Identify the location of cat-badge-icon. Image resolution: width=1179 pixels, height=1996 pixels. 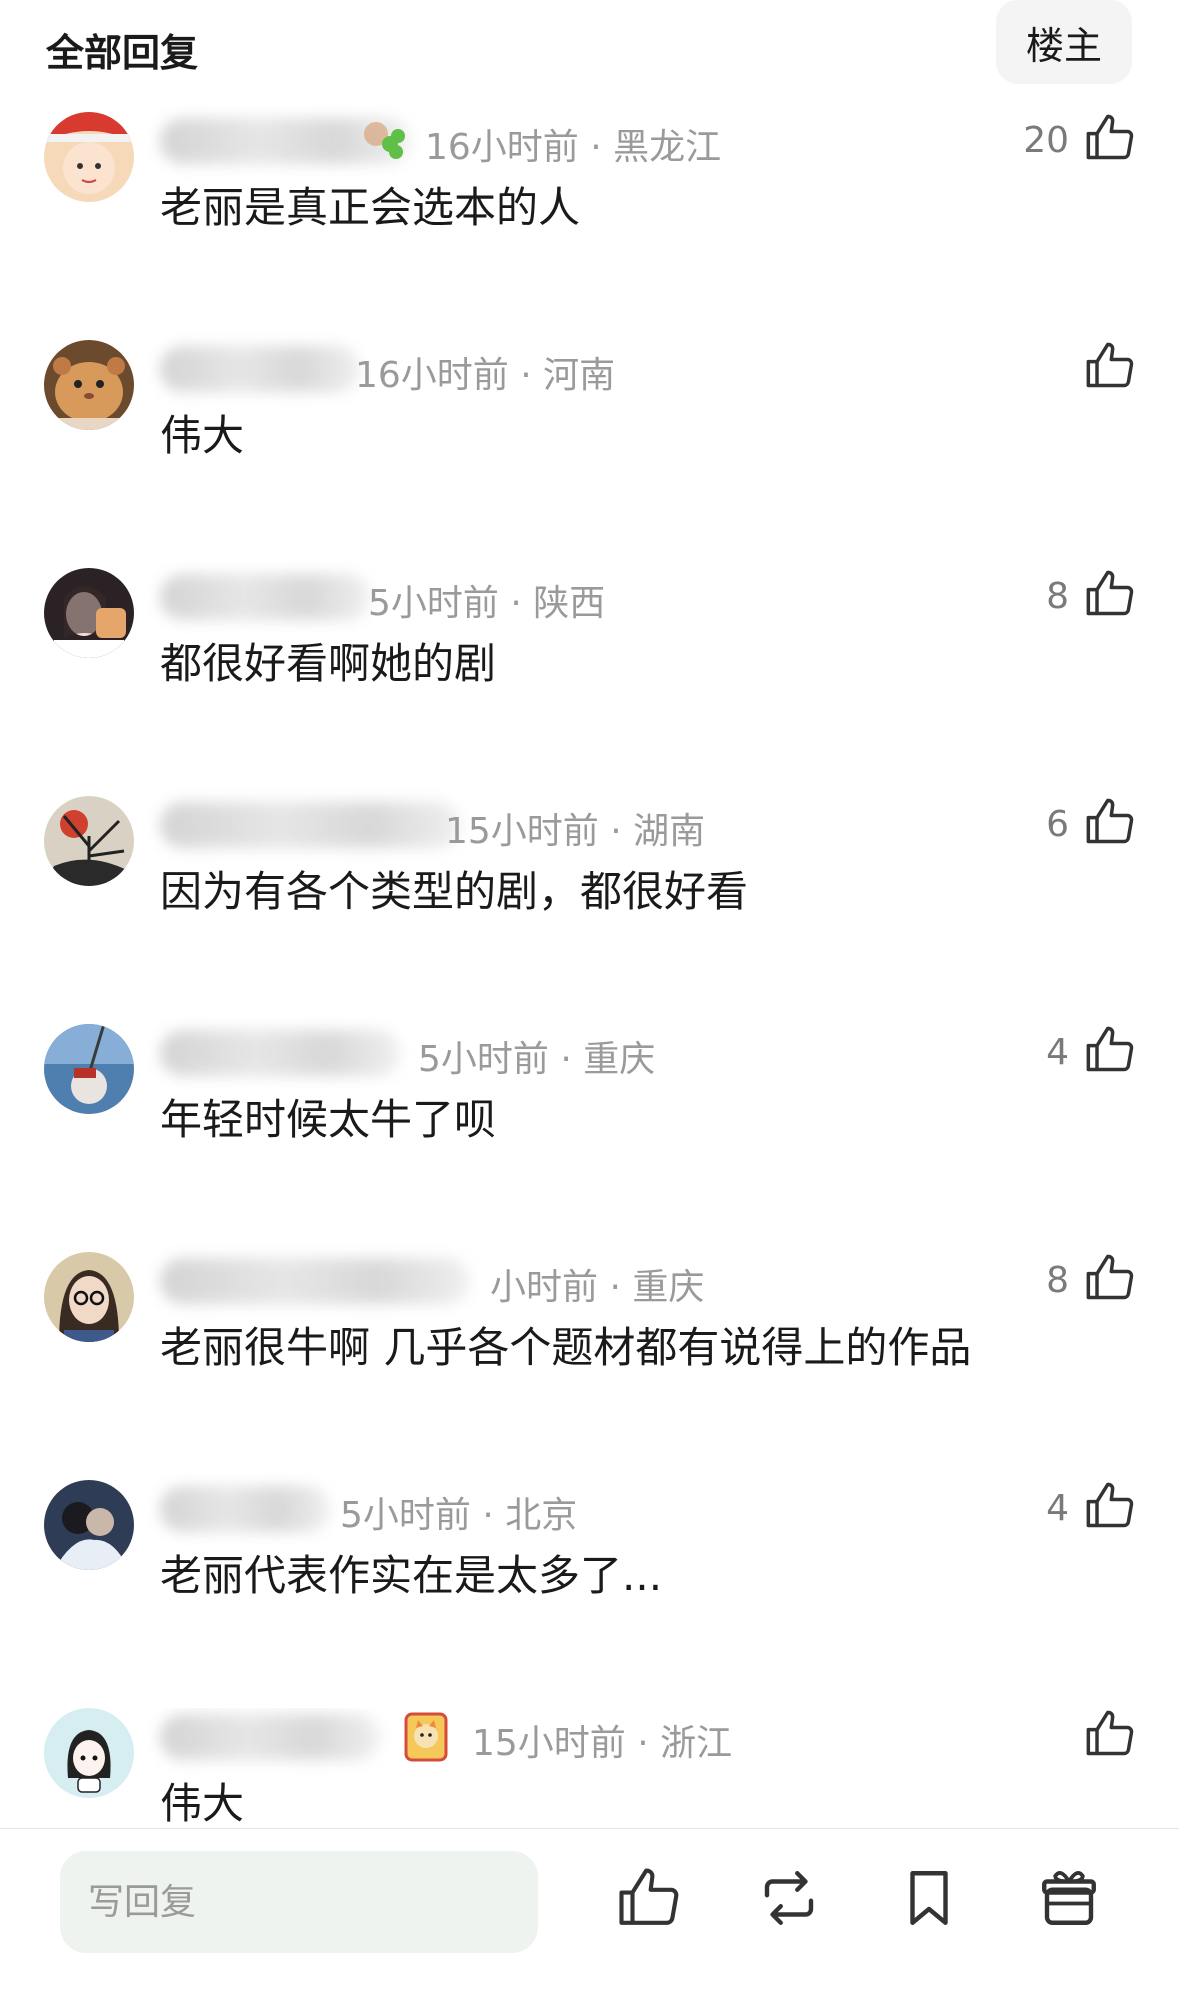
(426, 1737).